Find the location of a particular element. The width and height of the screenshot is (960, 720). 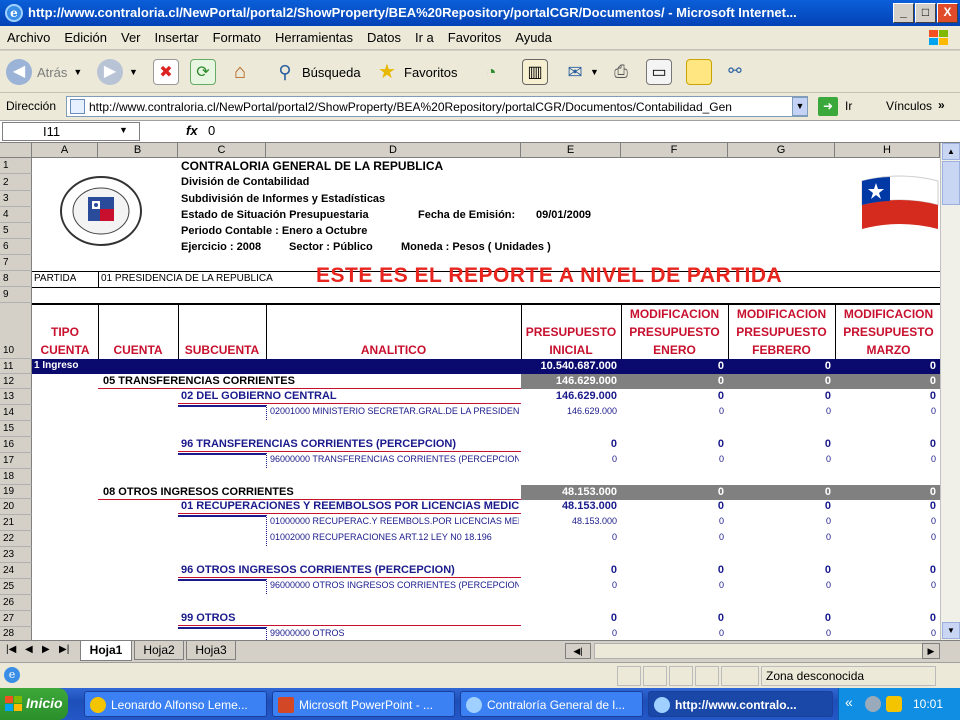

research-button: ▥ is located at coordinates (535, 72).